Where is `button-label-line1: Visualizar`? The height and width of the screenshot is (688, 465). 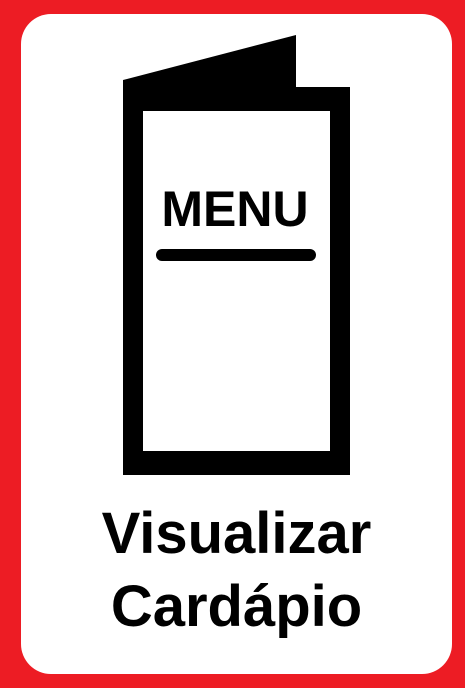
button-label-line1: Visualizar is located at coordinates (236, 533).